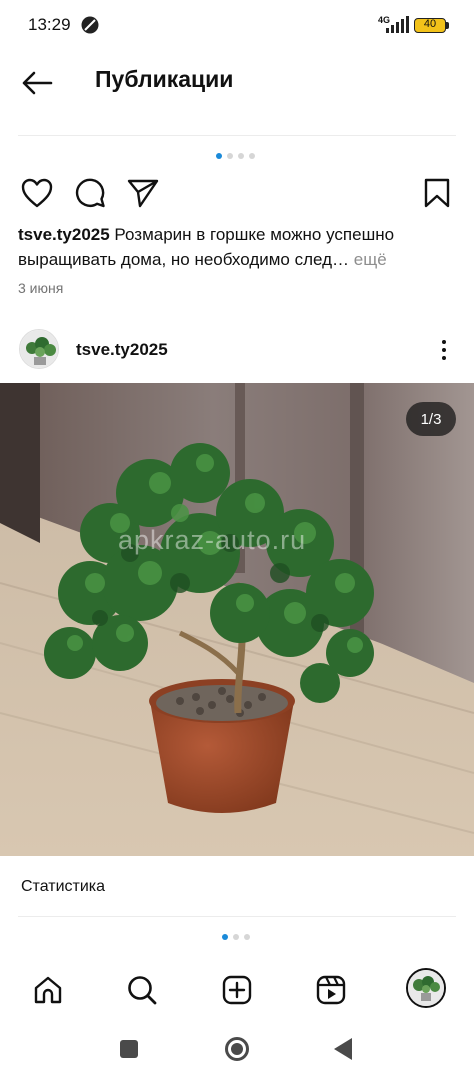 The width and height of the screenshot is (474, 1080). I want to click on carousel-dots-bottom, so click(236, 937).